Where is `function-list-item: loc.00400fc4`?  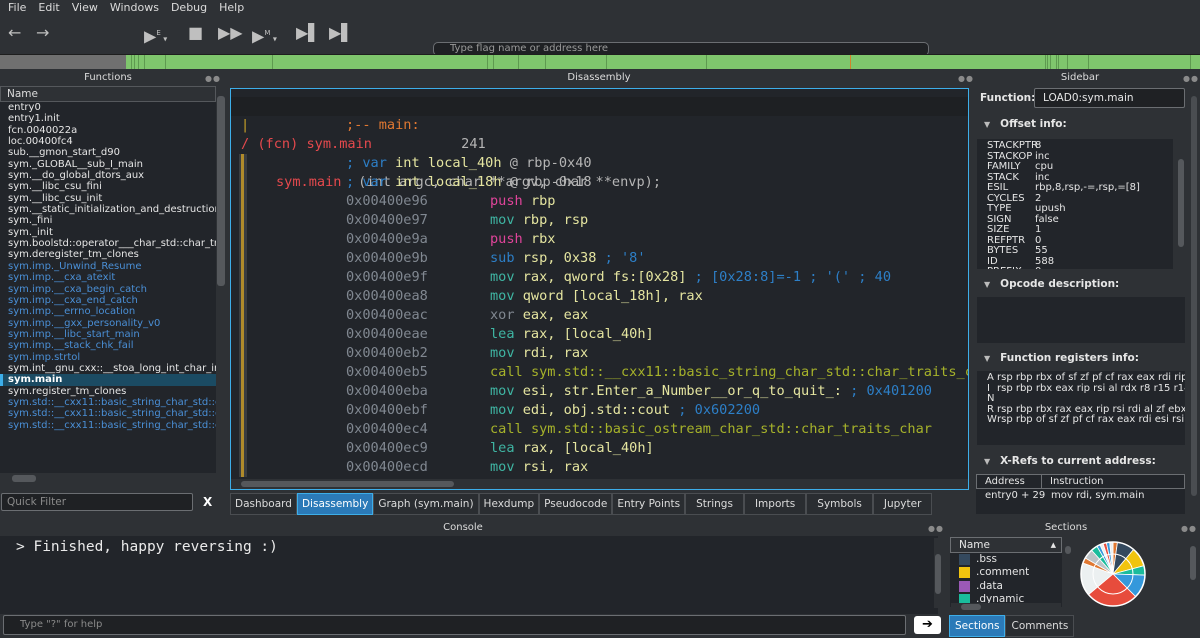 function-list-item: loc.00400fc4 is located at coordinates (108, 141).